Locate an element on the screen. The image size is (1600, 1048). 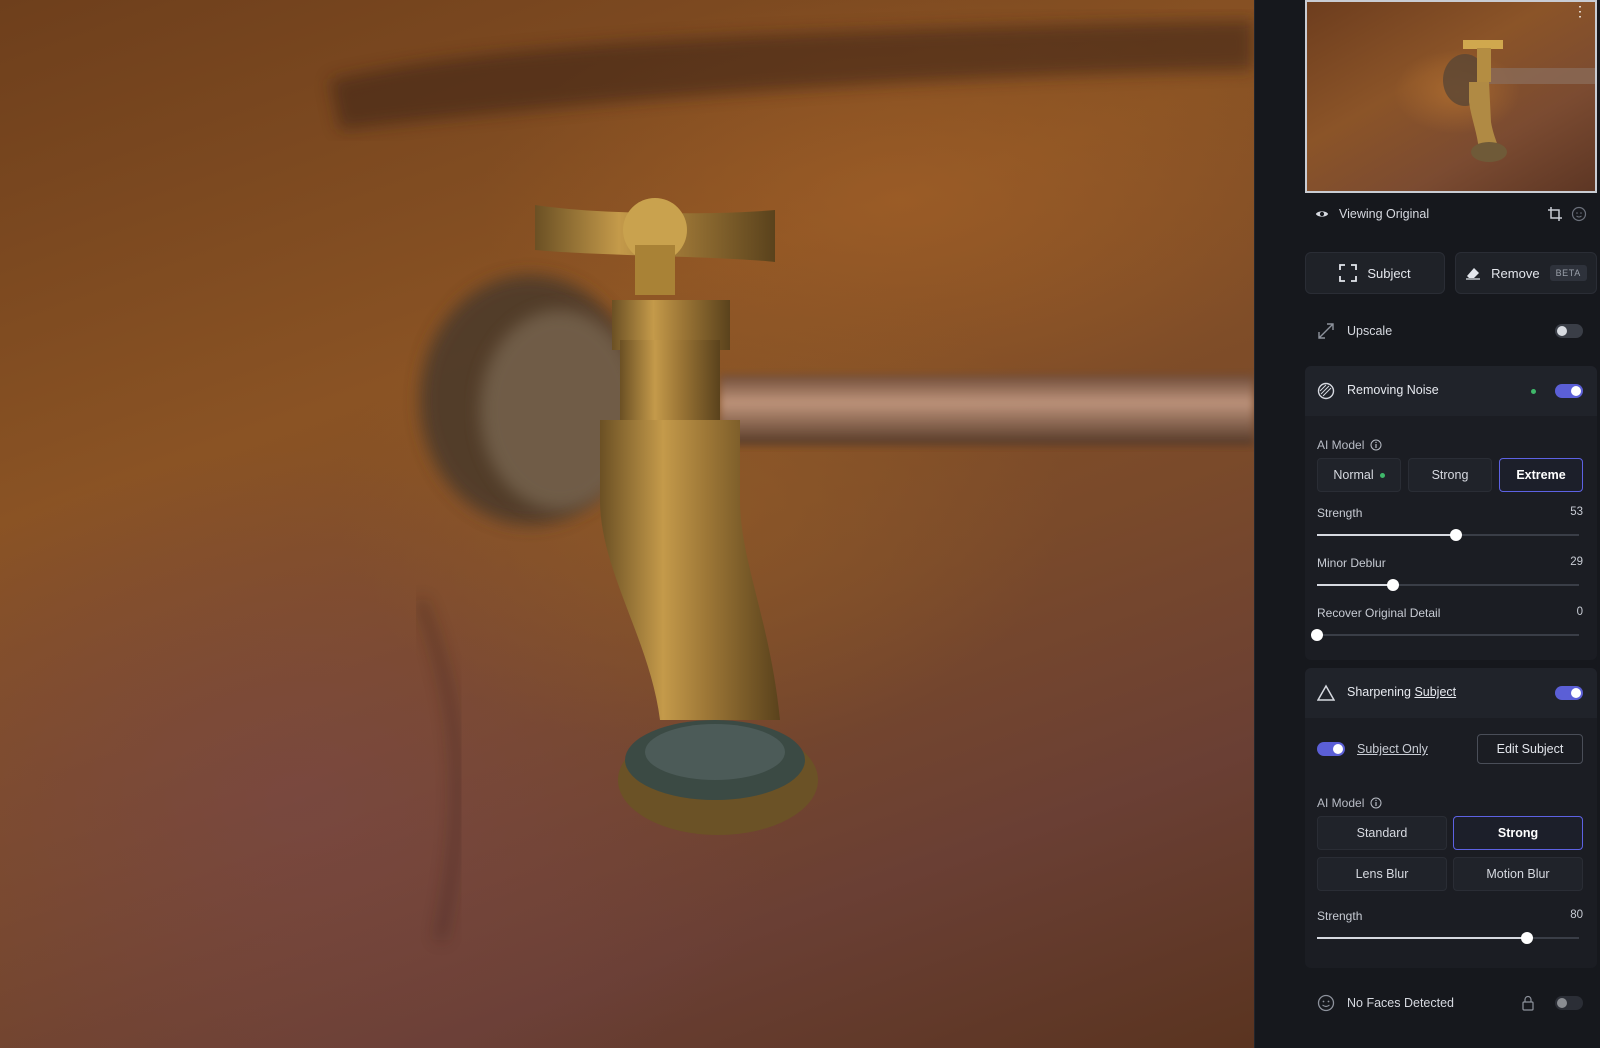
lock-icon is located at coordinates (1528, 1003).